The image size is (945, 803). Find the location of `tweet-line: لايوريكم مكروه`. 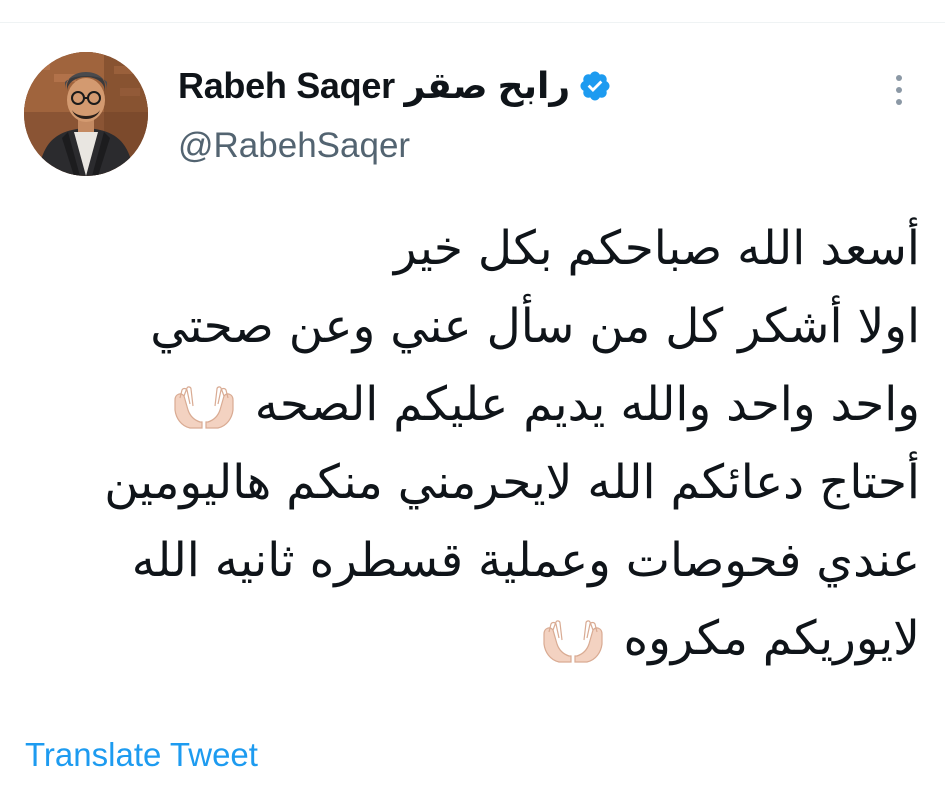

tweet-line: لايوريكم مكروه is located at coordinates (470, 639).